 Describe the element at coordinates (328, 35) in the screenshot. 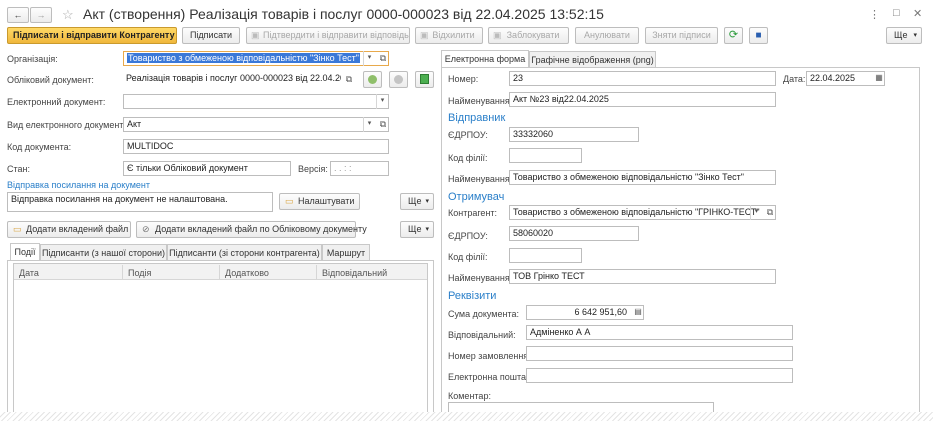

I see `confirm-button: ▣ Підтвердити і відправити відповідь` at that location.